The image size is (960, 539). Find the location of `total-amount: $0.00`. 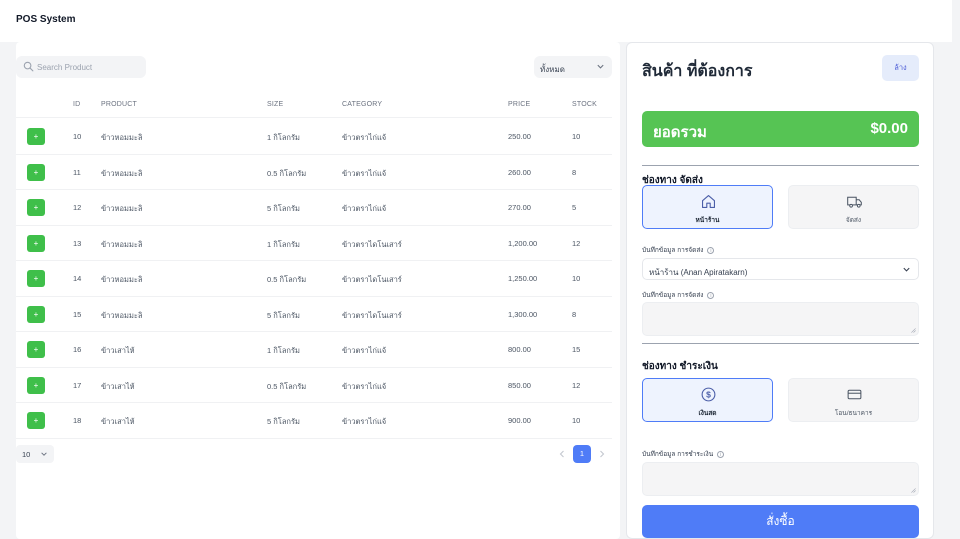

total-amount: $0.00 is located at coordinates (889, 128).